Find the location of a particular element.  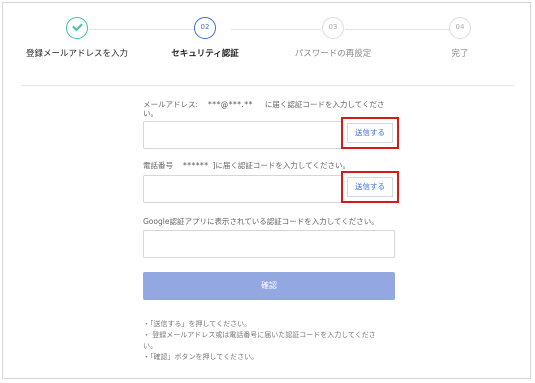

phone-send-button: 送信する is located at coordinates (370, 187).